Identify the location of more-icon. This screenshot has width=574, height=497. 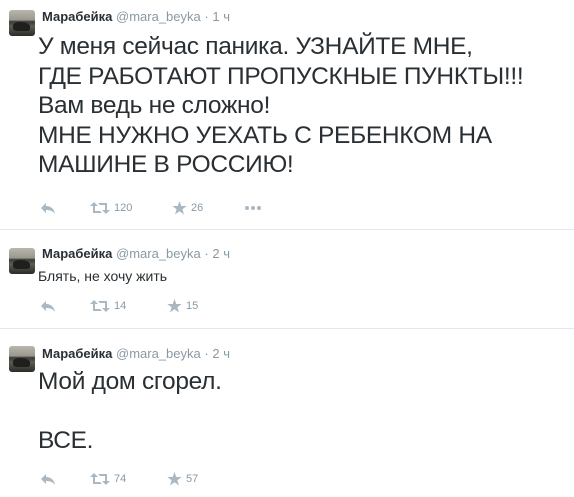
(253, 208).